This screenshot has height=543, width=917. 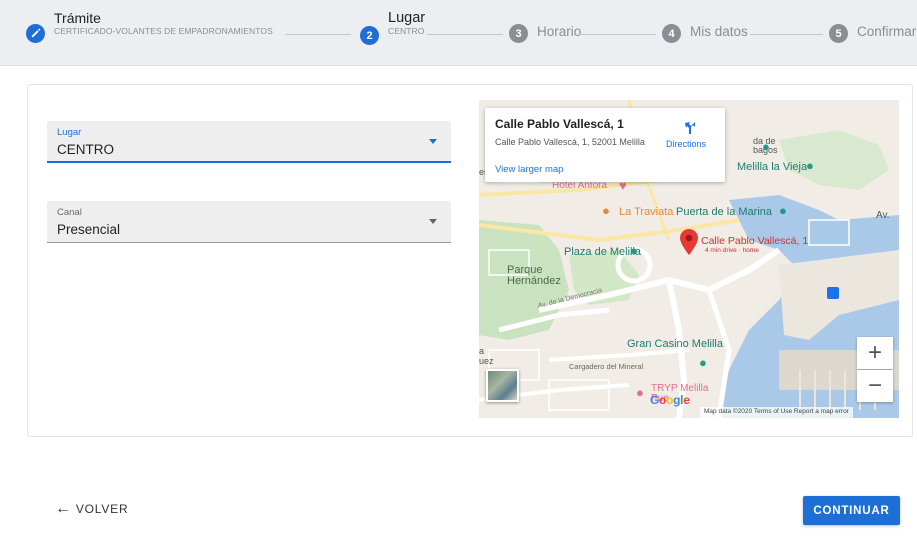 I want to click on canal-value: Presencial, so click(x=89, y=229).